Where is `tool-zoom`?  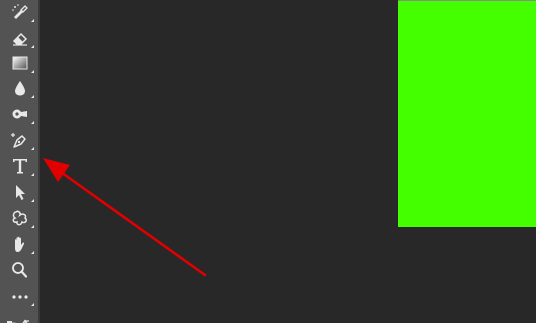
tool-zoom is located at coordinates (20, 270).